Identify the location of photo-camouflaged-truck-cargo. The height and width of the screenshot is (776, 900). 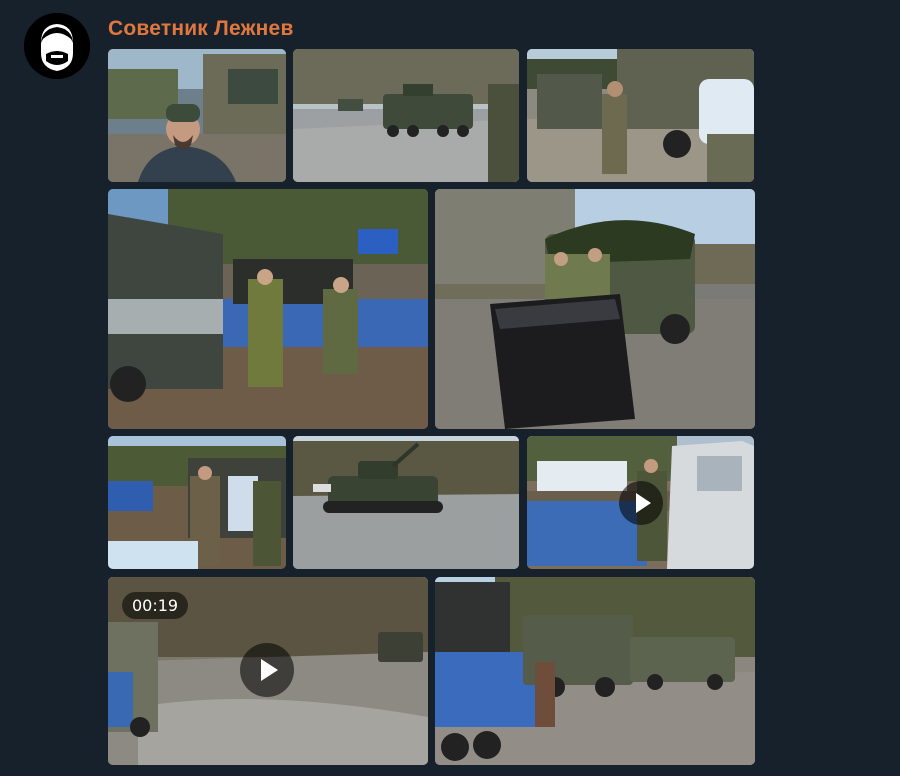
(595, 309).